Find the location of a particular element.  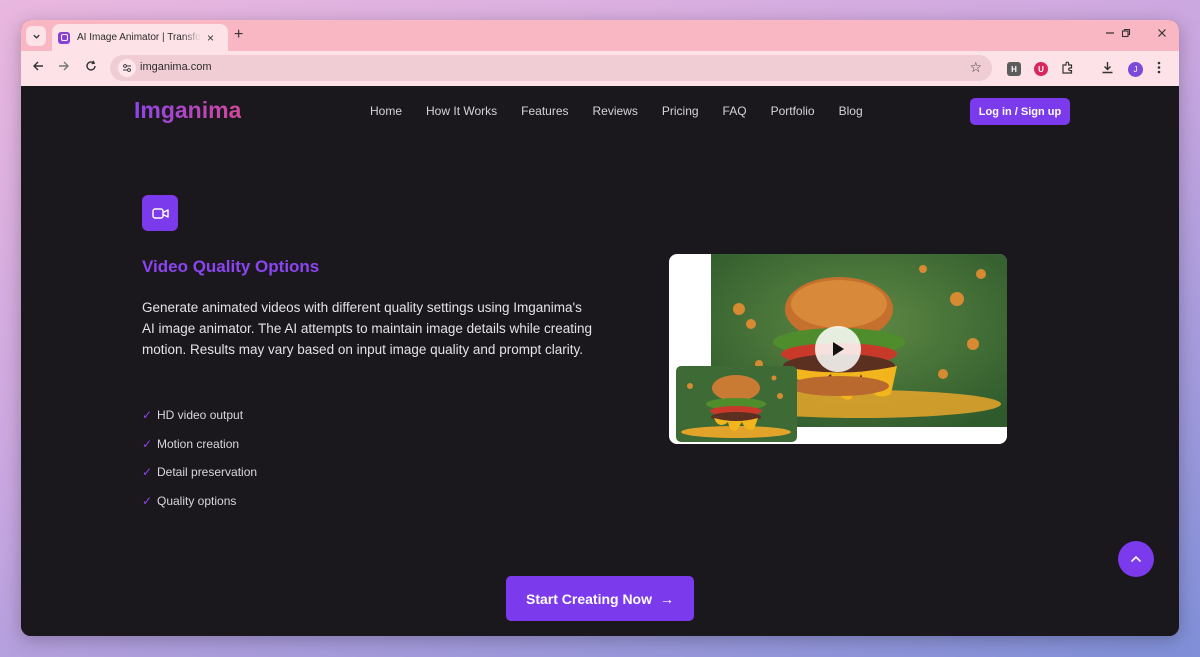

list-item: ✓ Quality options is located at coordinates (199, 501).